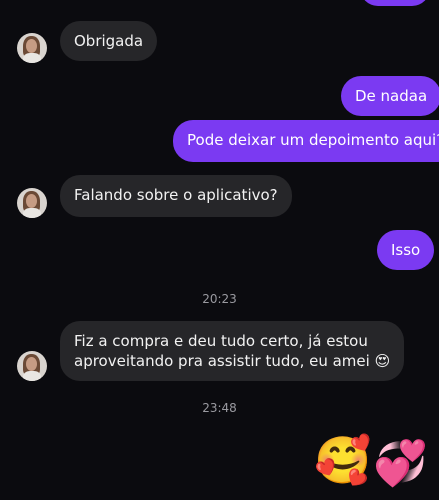 The image size is (439, 500). What do you see at coordinates (400, 463) in the screenshot?
I see `revolving-hearts-emoji: 💞` at bounding box center [400, 463].